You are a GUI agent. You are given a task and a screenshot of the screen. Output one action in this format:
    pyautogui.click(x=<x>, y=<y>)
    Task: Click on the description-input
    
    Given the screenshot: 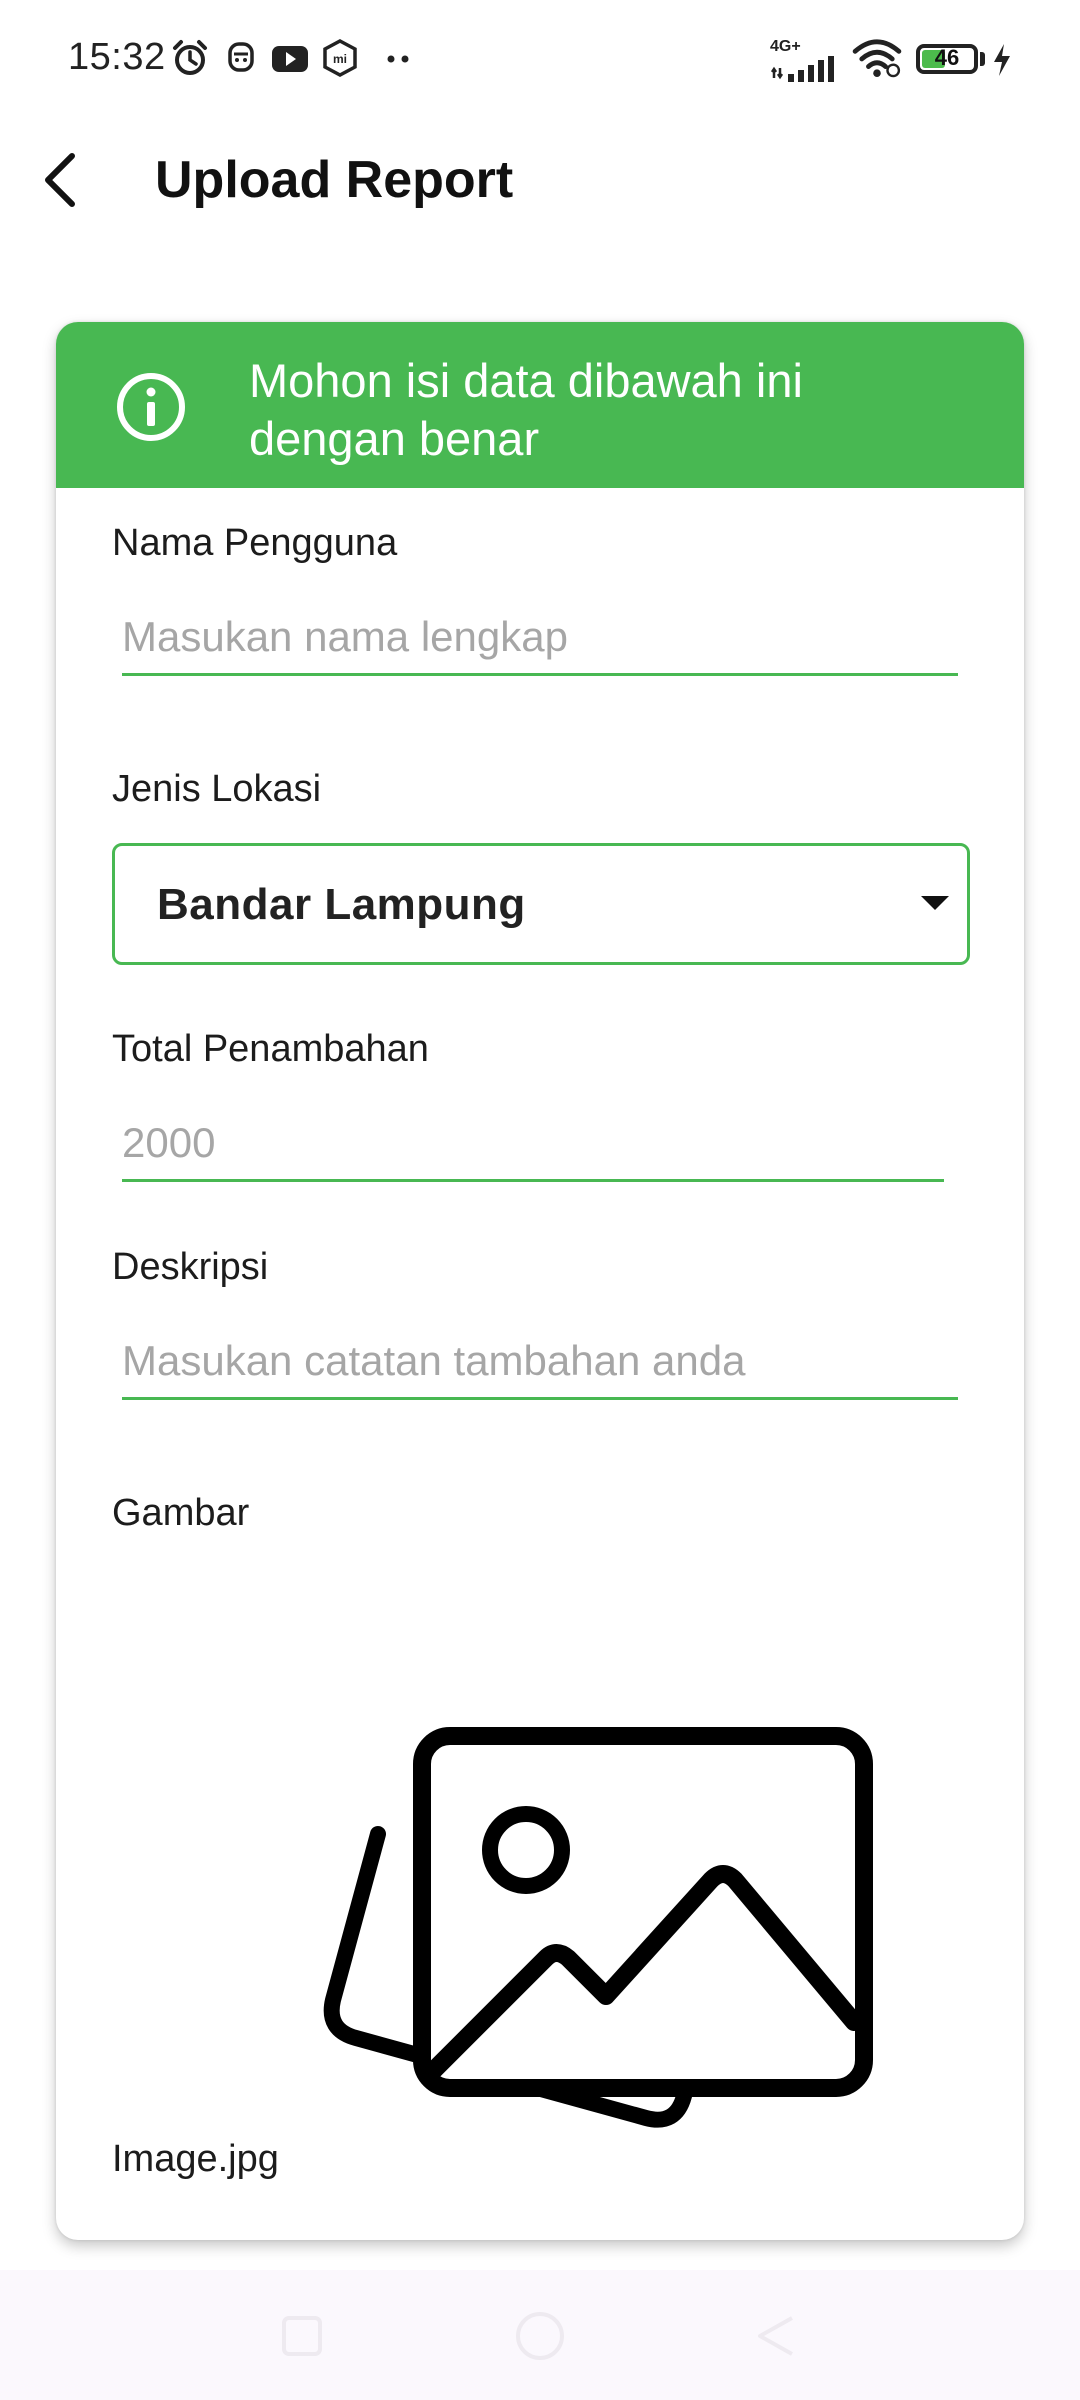 What is the action you would take?
    pyautogui.click(x=540, y=1368)
    